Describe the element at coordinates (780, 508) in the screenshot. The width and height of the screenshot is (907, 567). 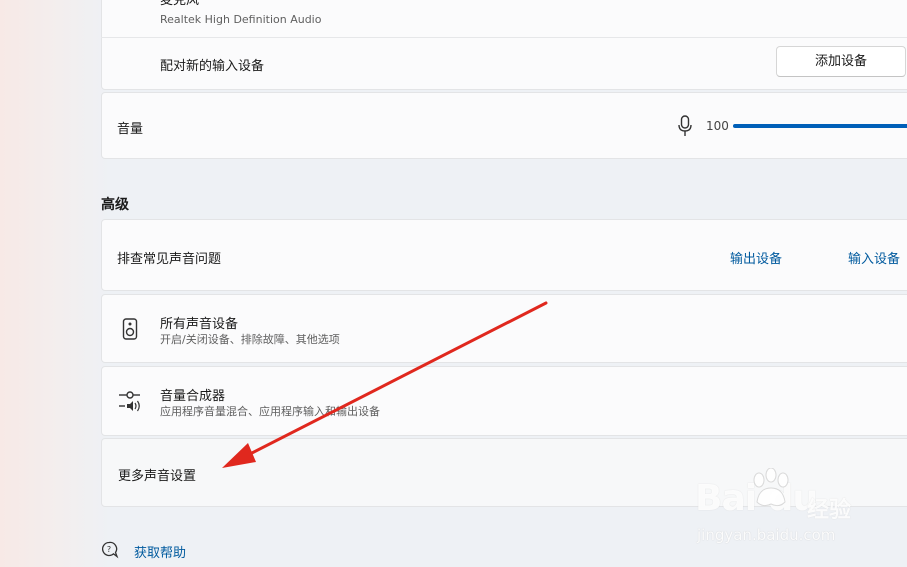
I see `baidu-watermark: Bai du 经验 jingyan.baidu.com` at that location.